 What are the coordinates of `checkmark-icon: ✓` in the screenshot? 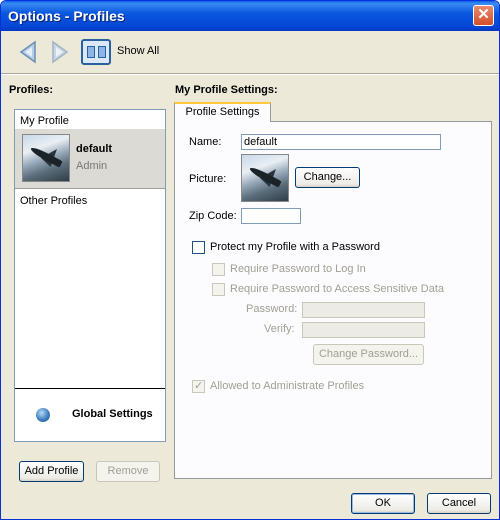 It's located at (199, 386).